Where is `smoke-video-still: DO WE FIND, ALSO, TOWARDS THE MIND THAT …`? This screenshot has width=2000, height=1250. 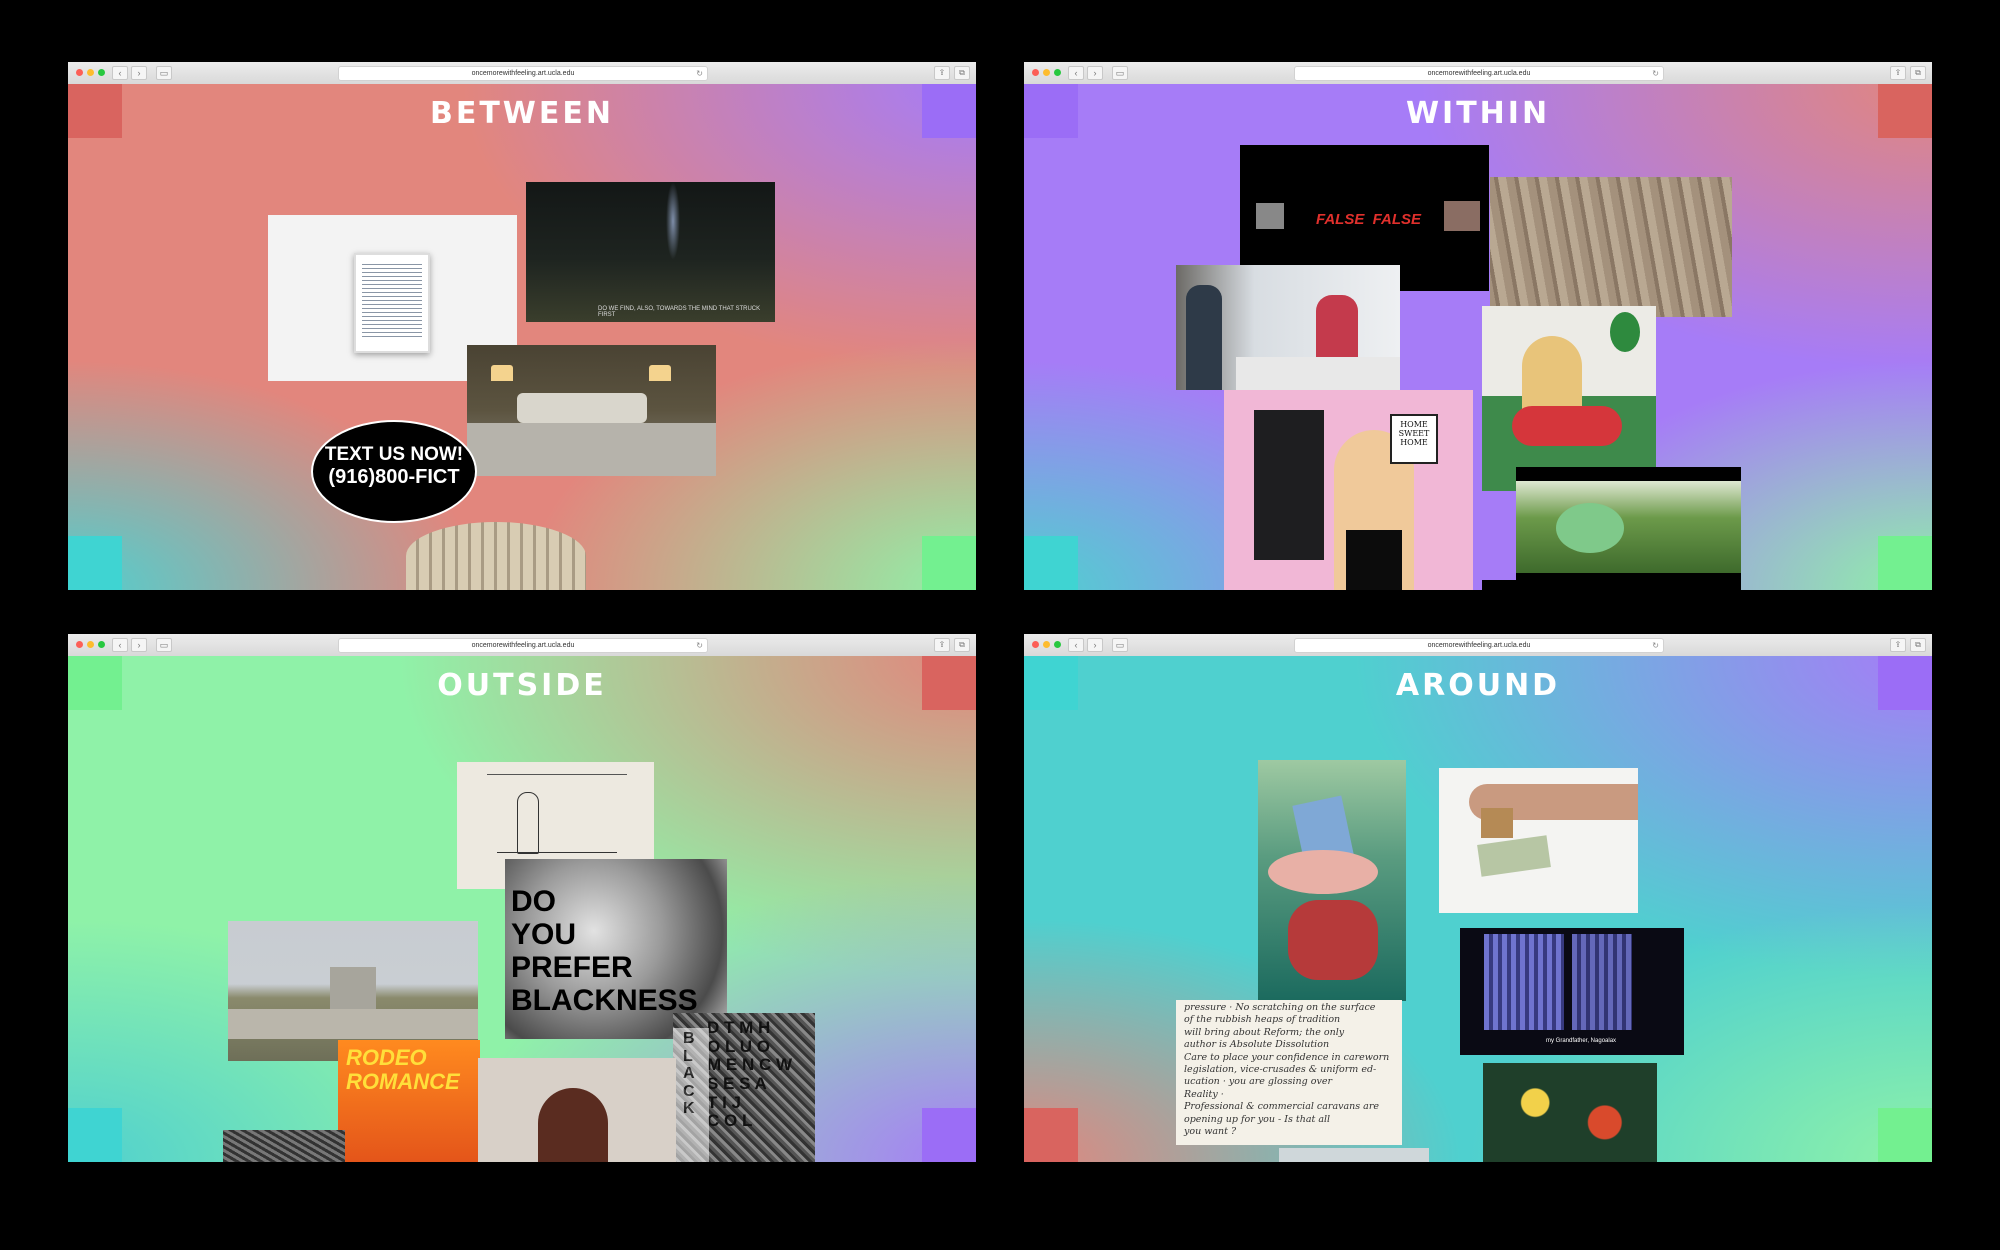
smoke-video-still: DO WE FIND, ALSO, TOWARDS THE MIND THAT … is located at coordinates (650, 252).